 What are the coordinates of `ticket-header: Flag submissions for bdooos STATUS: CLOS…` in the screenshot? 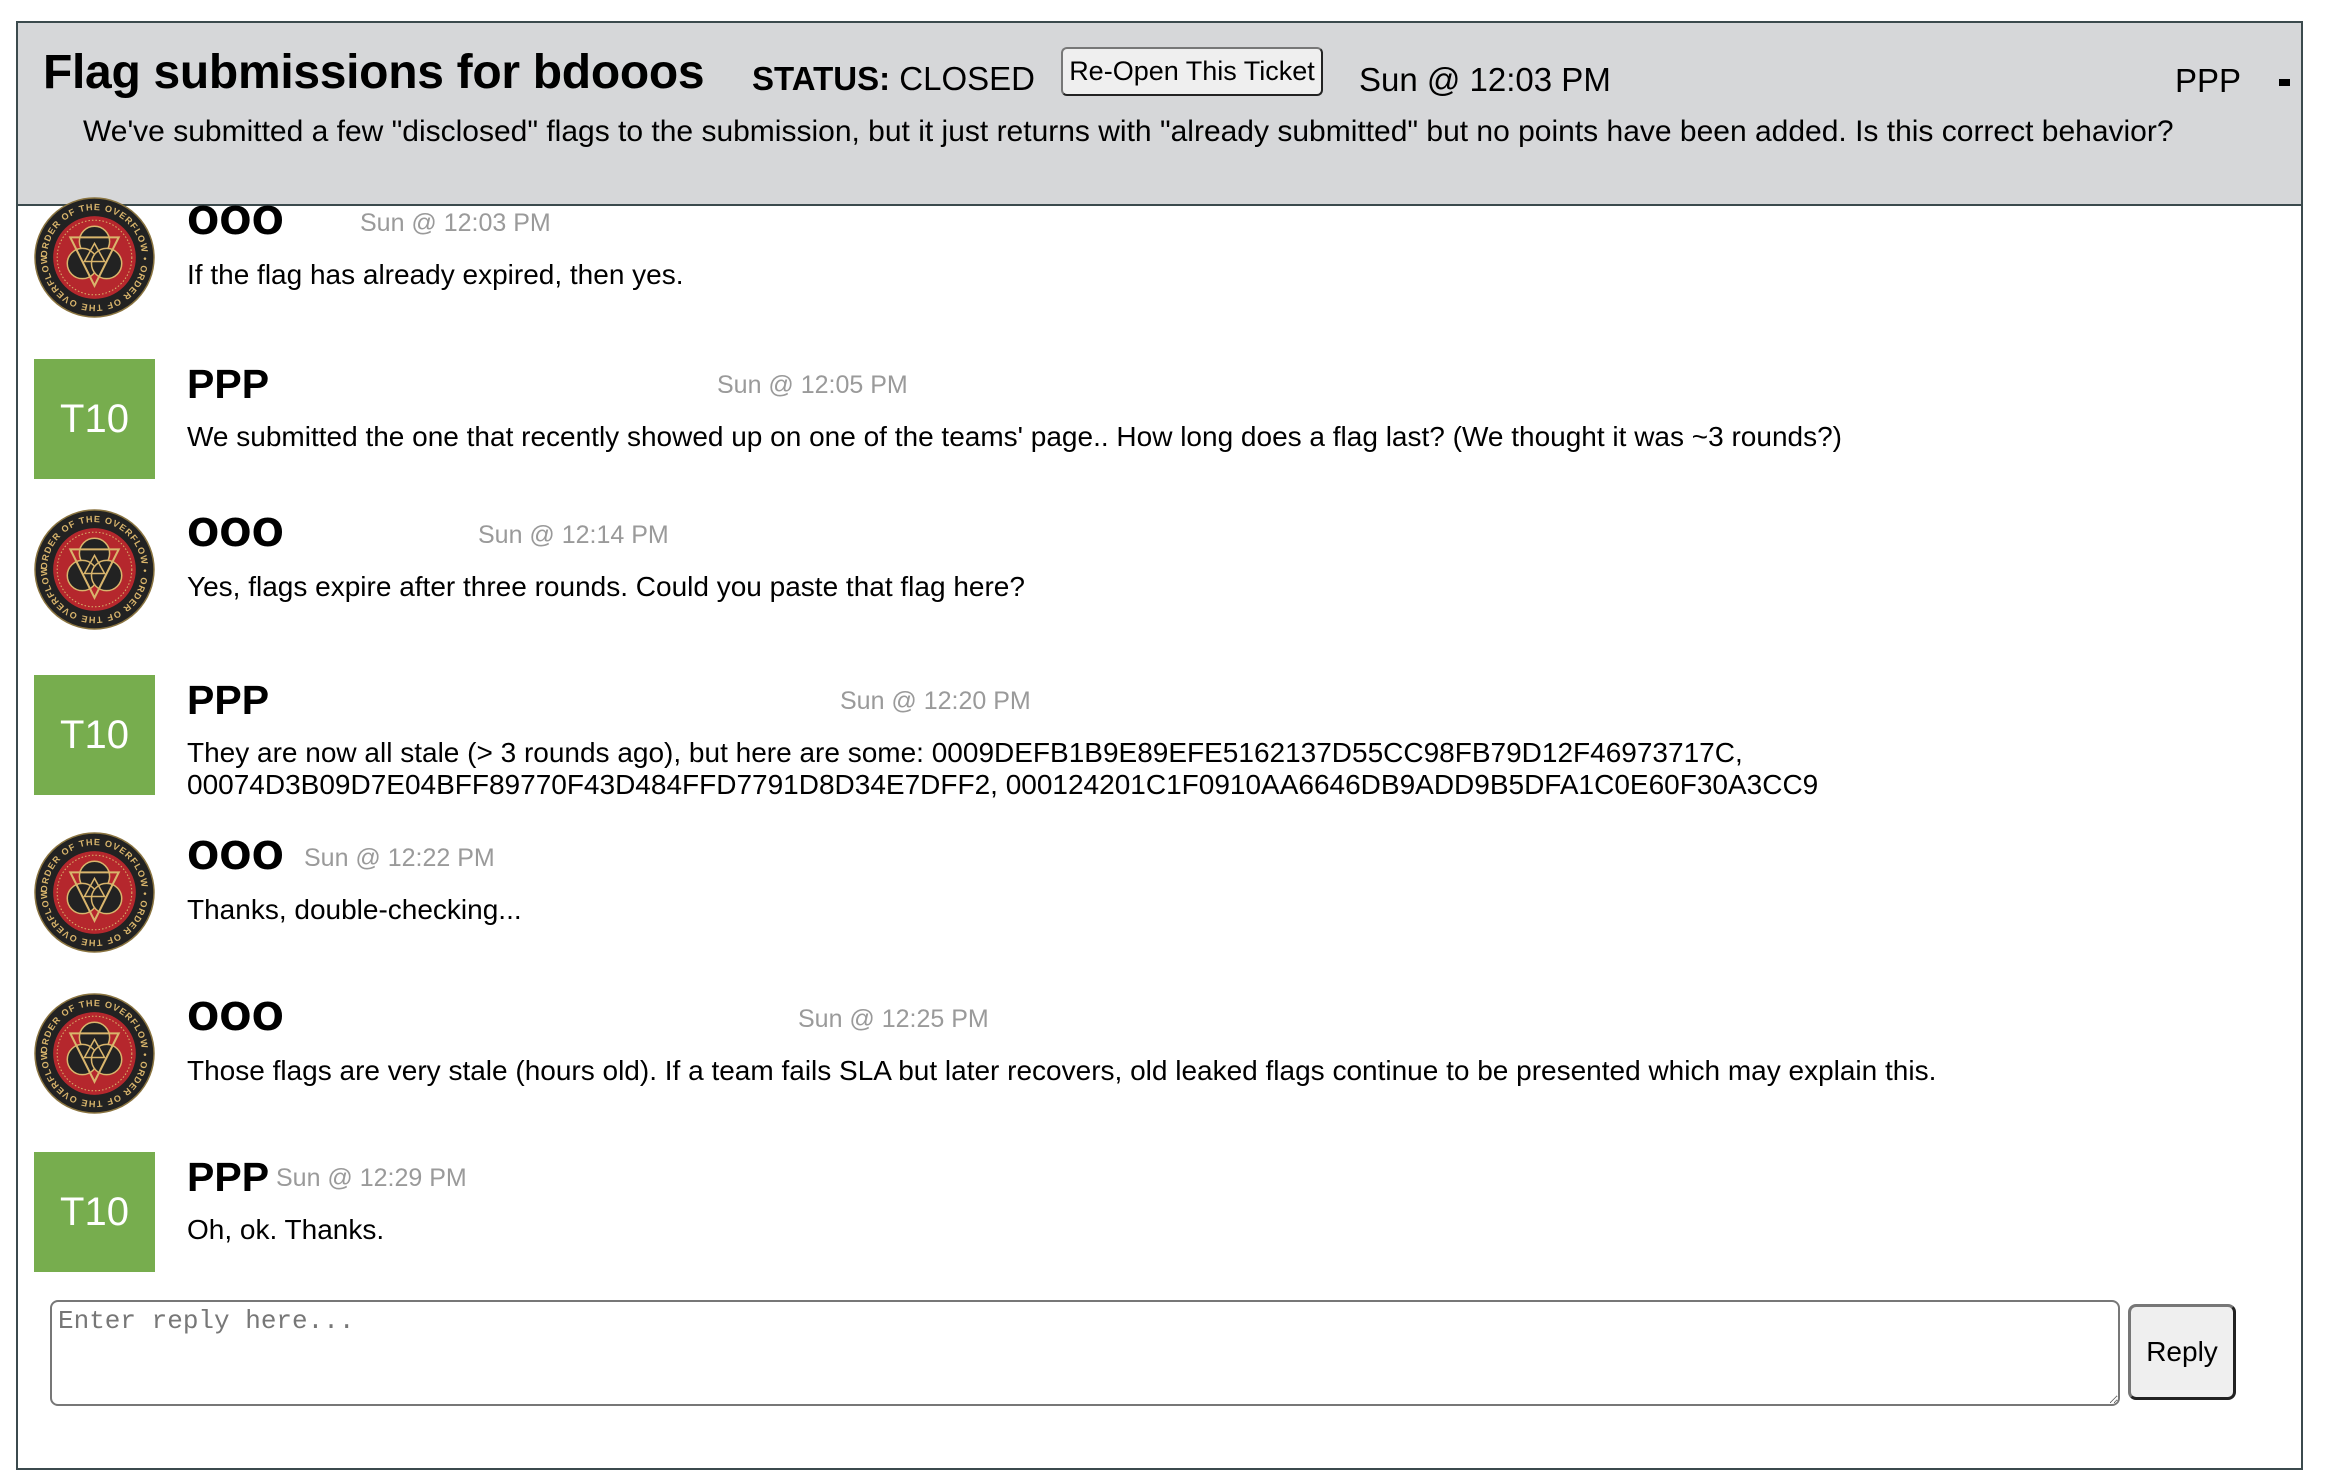 It's located at (1159, 114).